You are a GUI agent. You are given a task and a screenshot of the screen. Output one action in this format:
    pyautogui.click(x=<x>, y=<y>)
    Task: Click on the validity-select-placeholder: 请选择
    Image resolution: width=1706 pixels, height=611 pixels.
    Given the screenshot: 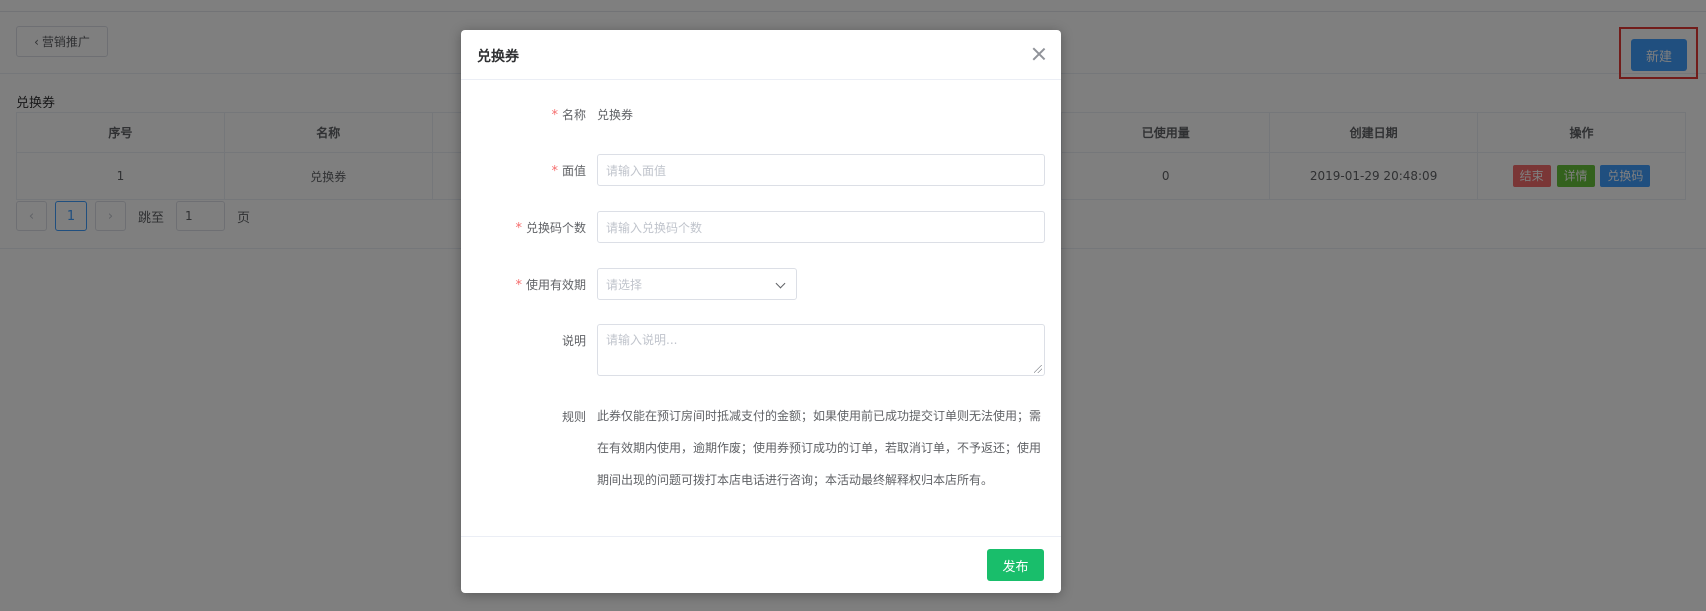 What is the action you would take?
    pyautogui.click(x=624, y=284)
    